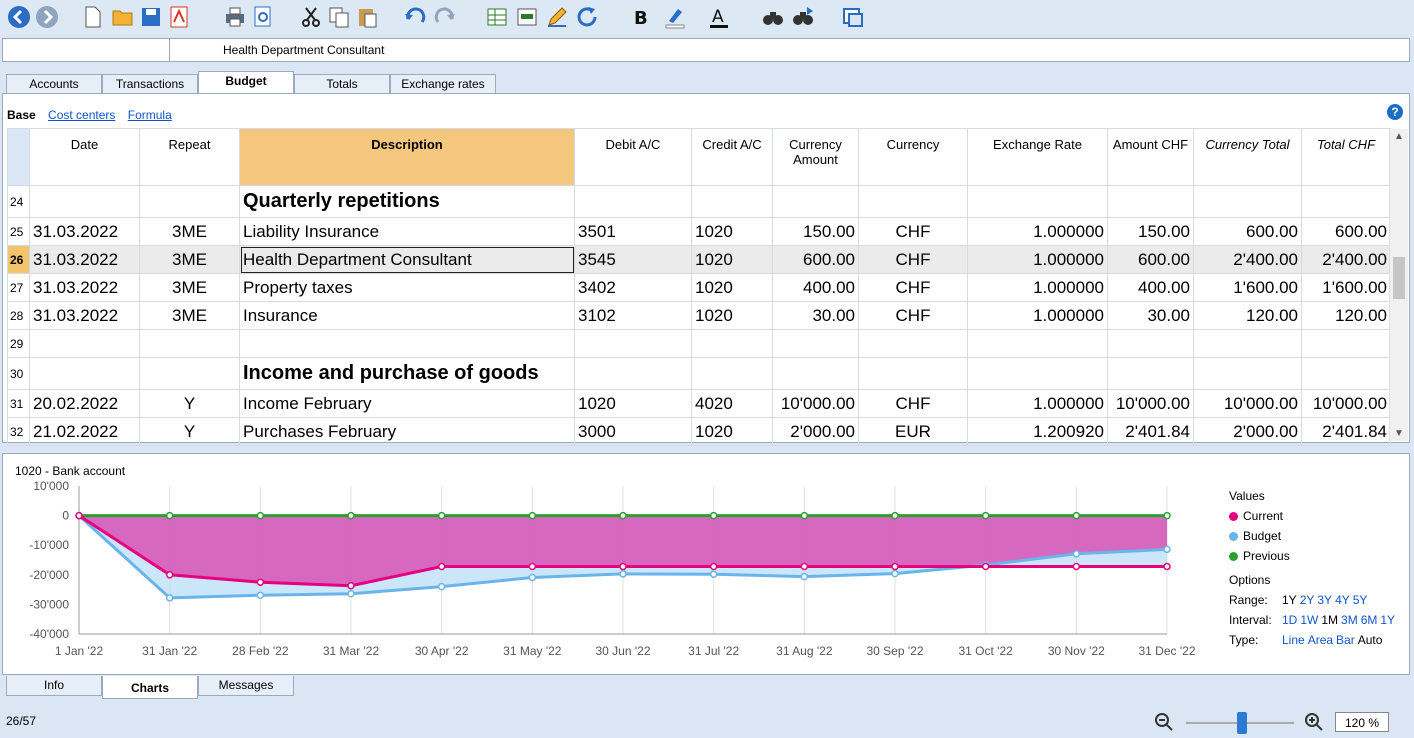 The image size is (1414, 738). I want to click on new-file-icon, so click(93, 17).